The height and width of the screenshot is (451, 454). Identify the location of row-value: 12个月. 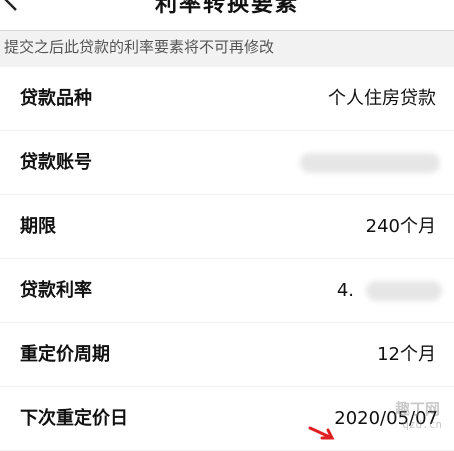
(406, 354).